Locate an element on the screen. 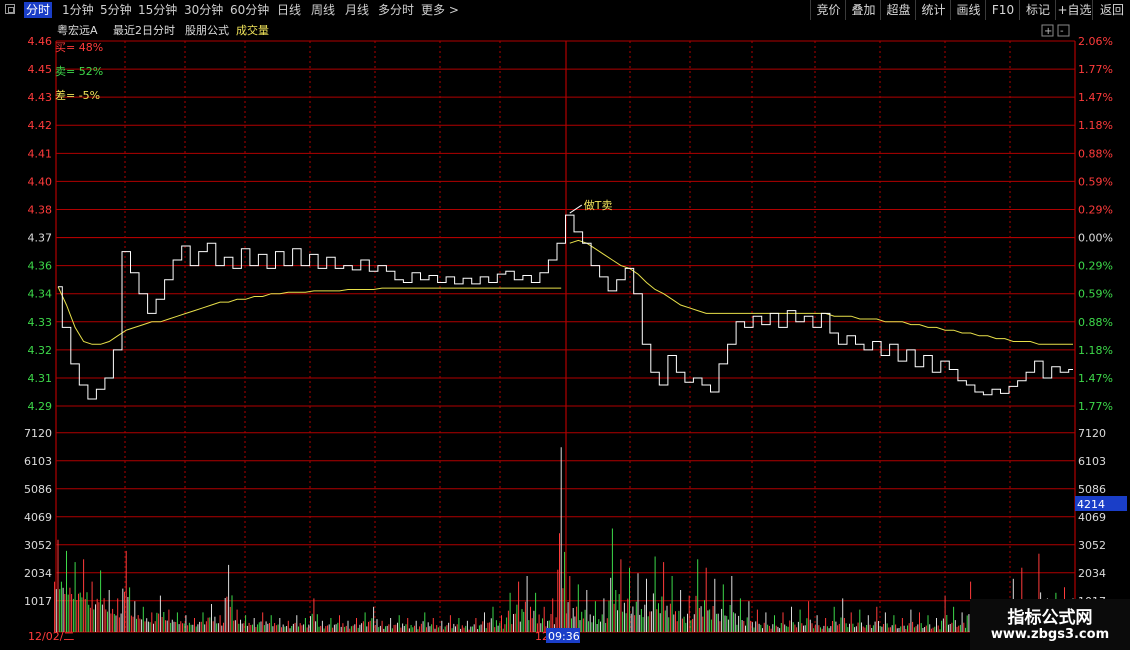 The height and width of the screenshot is (650, 1130). annotation-label: 做T卖 is located at coordinates (598, 205).